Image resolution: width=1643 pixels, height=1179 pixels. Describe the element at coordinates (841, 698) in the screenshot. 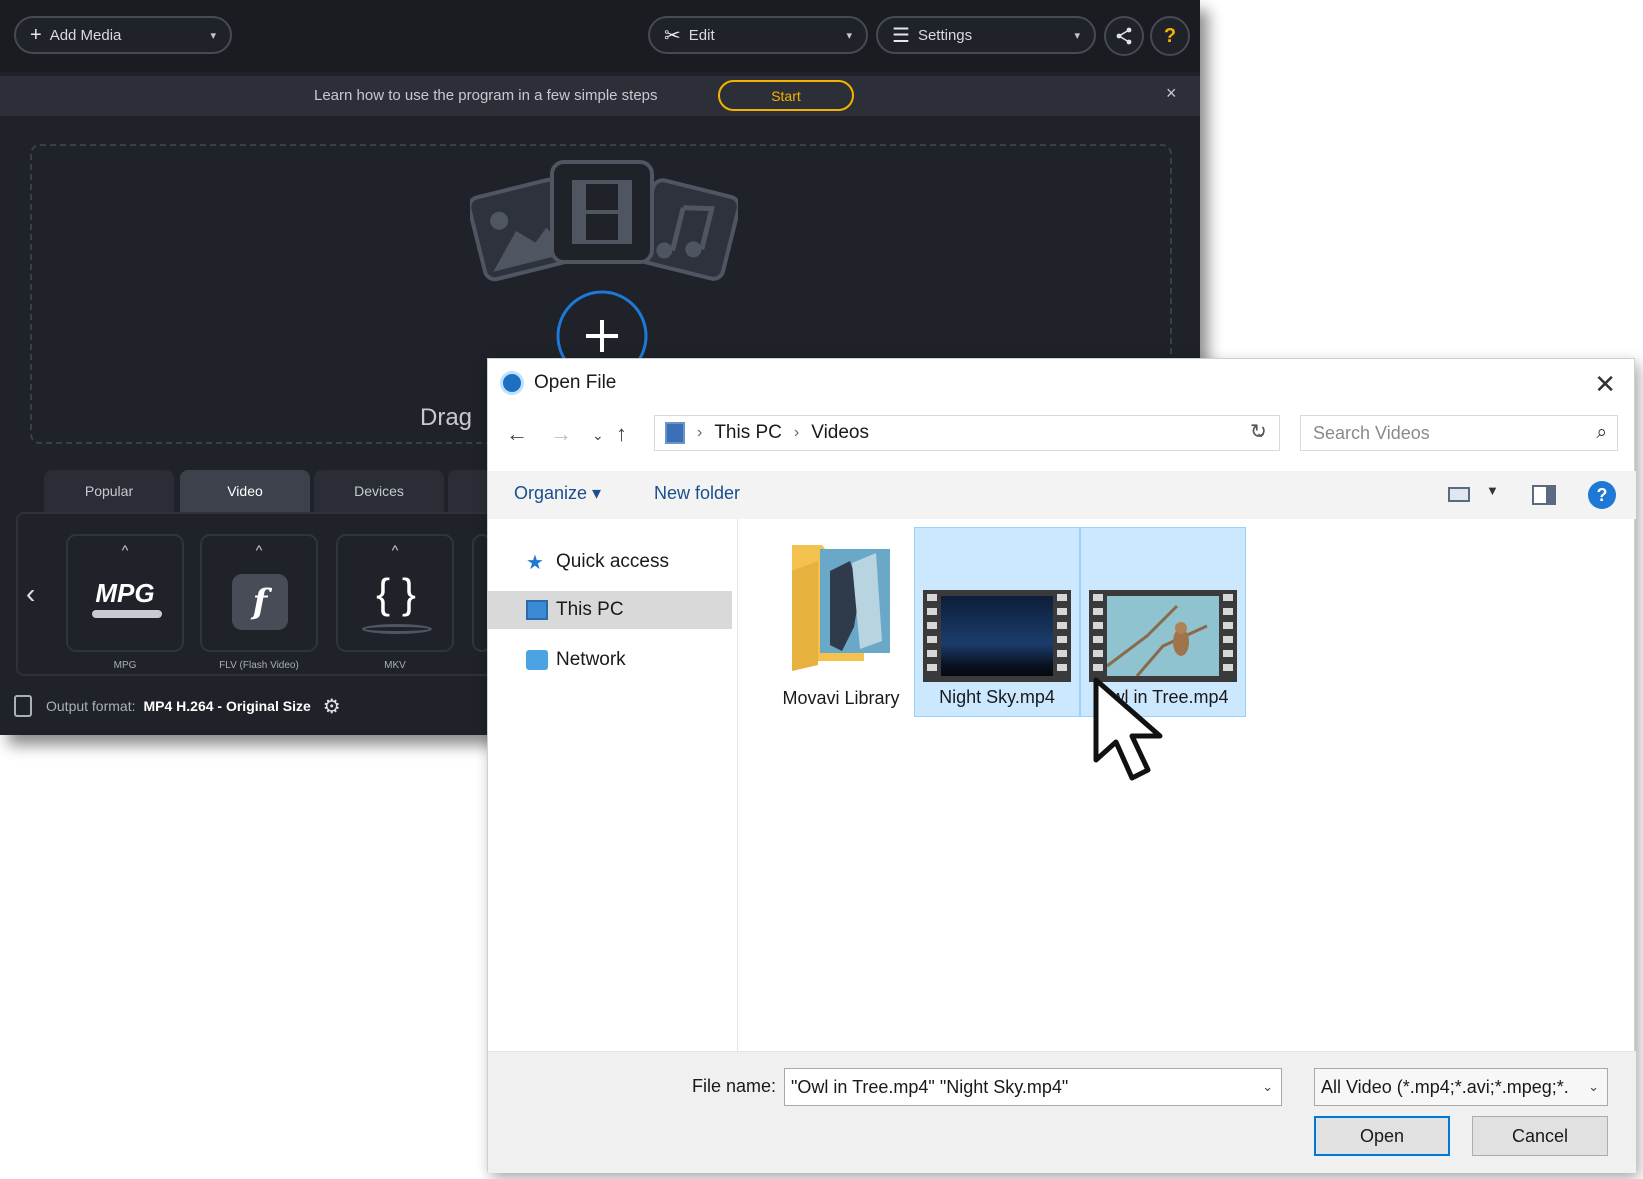

I see `file-name-movavi-library: Movavi Library` at that location.